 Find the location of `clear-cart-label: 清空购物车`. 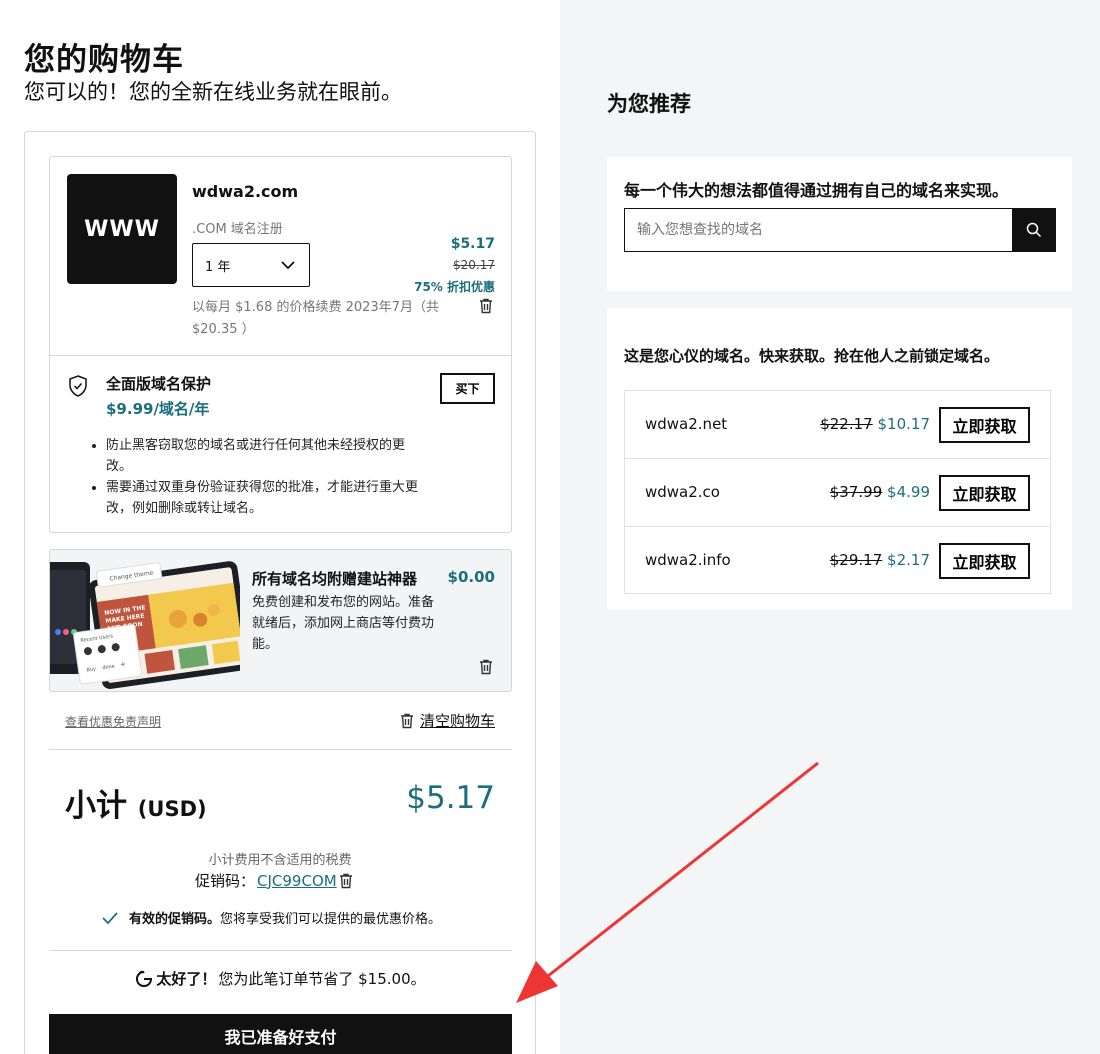

clear-cart-label: 清空购物车 is located at coordinates (457, 721).